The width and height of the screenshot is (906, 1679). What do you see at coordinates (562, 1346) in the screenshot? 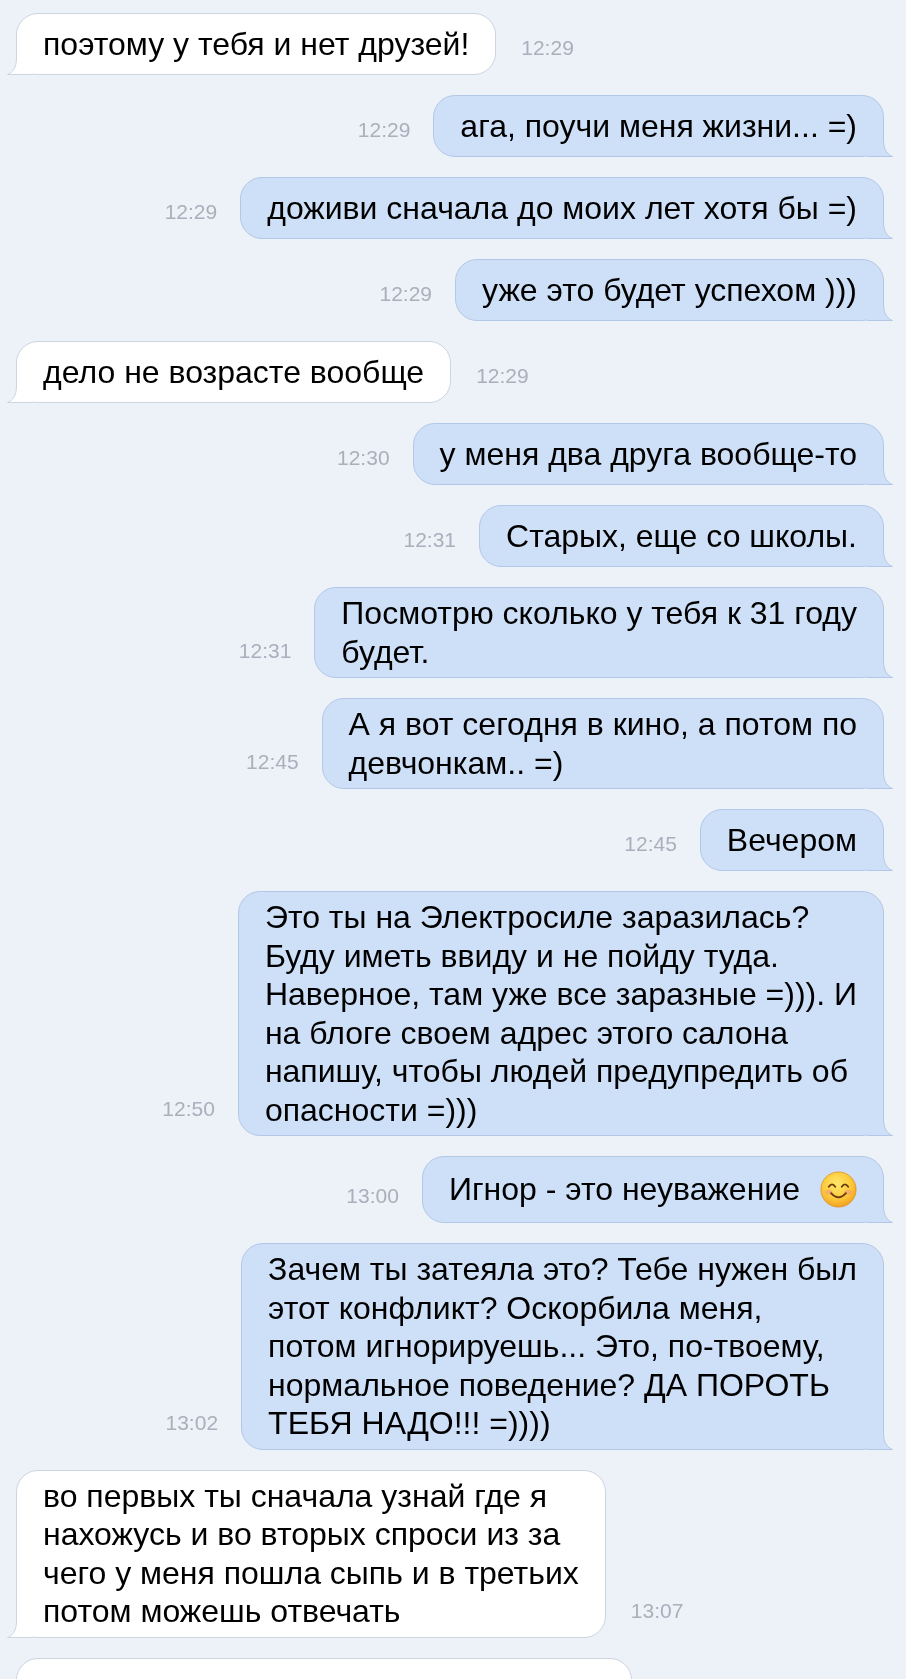
I see `message-text: Зачем ты затеяла это? Тебе нужен был этот конфликт? Оскорбила меня, потом игнорируешь... Это, по-твоему, нормальное поведение? ДА ПОРОТЬ ТЕБЯ НАДО!!! =))))` at bounding box center [562, 1346].